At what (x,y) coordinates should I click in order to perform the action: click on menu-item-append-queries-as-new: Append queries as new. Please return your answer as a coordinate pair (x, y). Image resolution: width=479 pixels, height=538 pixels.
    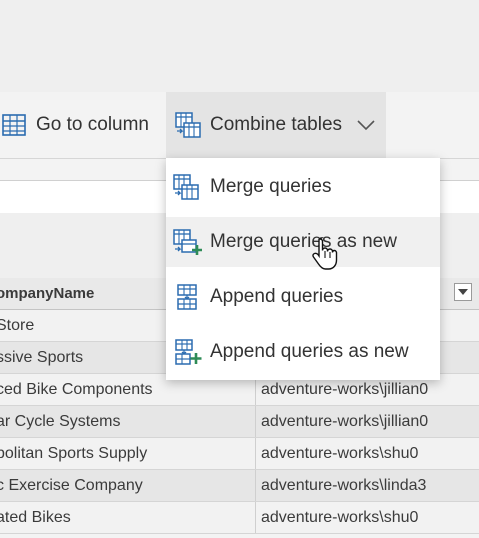
    Looking at the image, I should click on (303, 352).